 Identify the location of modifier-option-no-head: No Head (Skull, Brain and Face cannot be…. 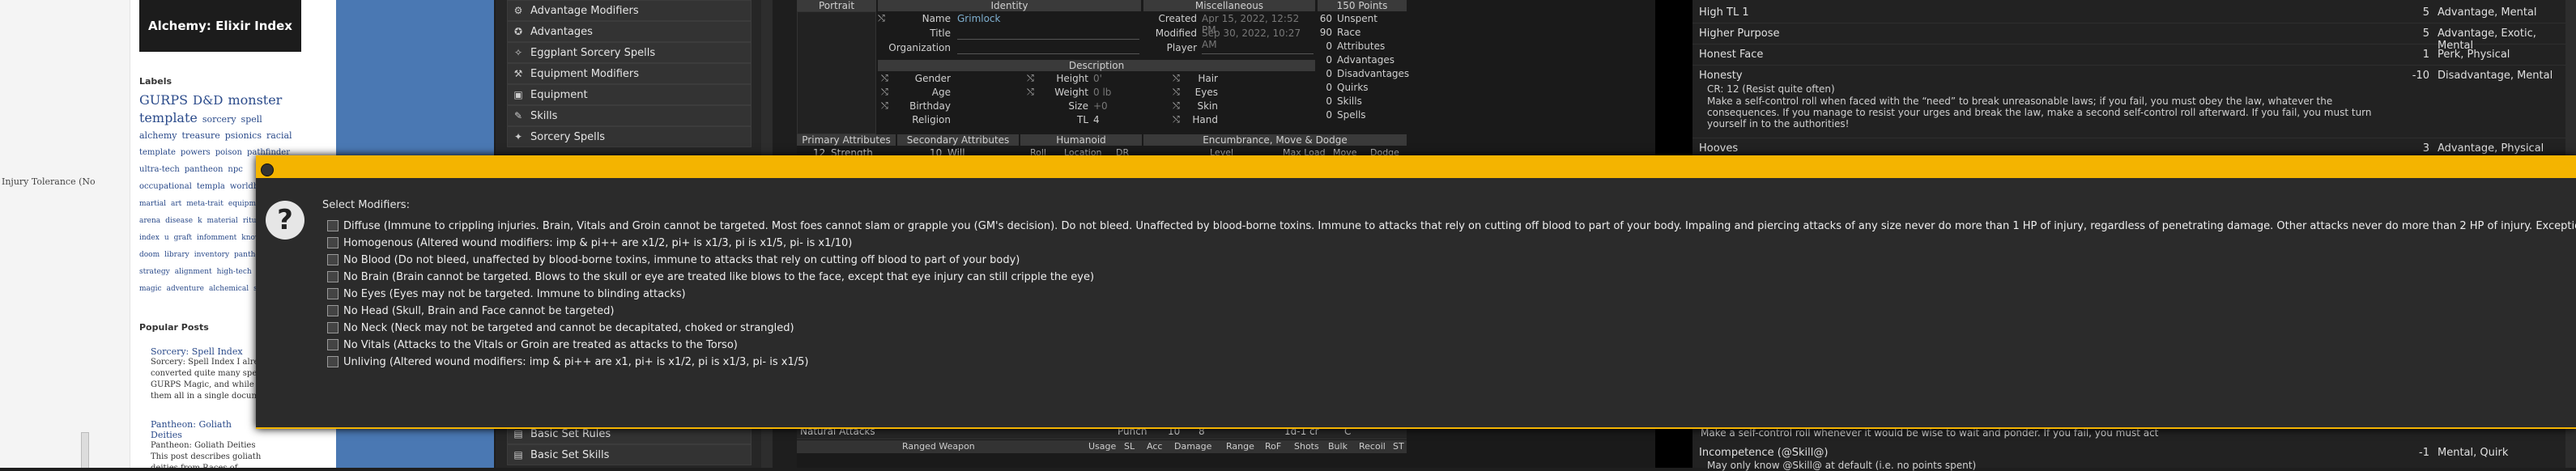
(470, 310).